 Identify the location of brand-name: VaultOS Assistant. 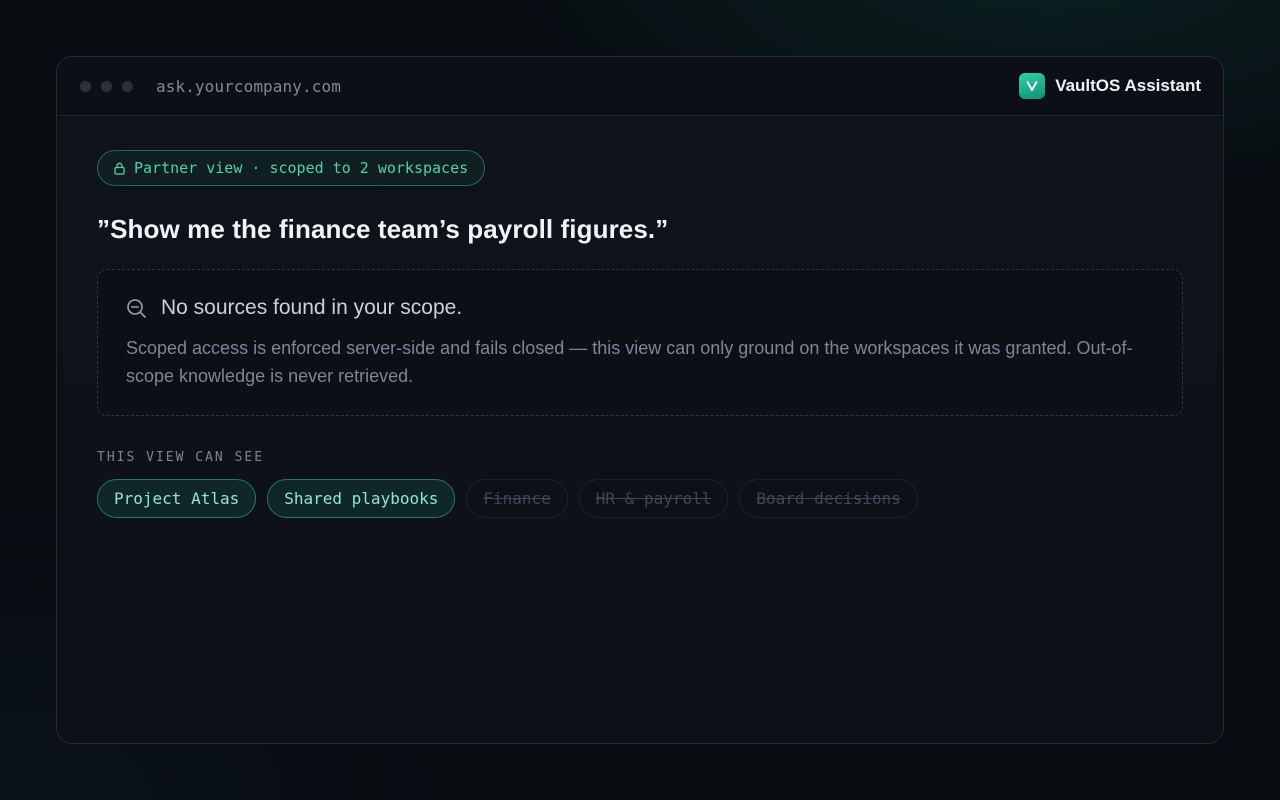
(1128, 85).